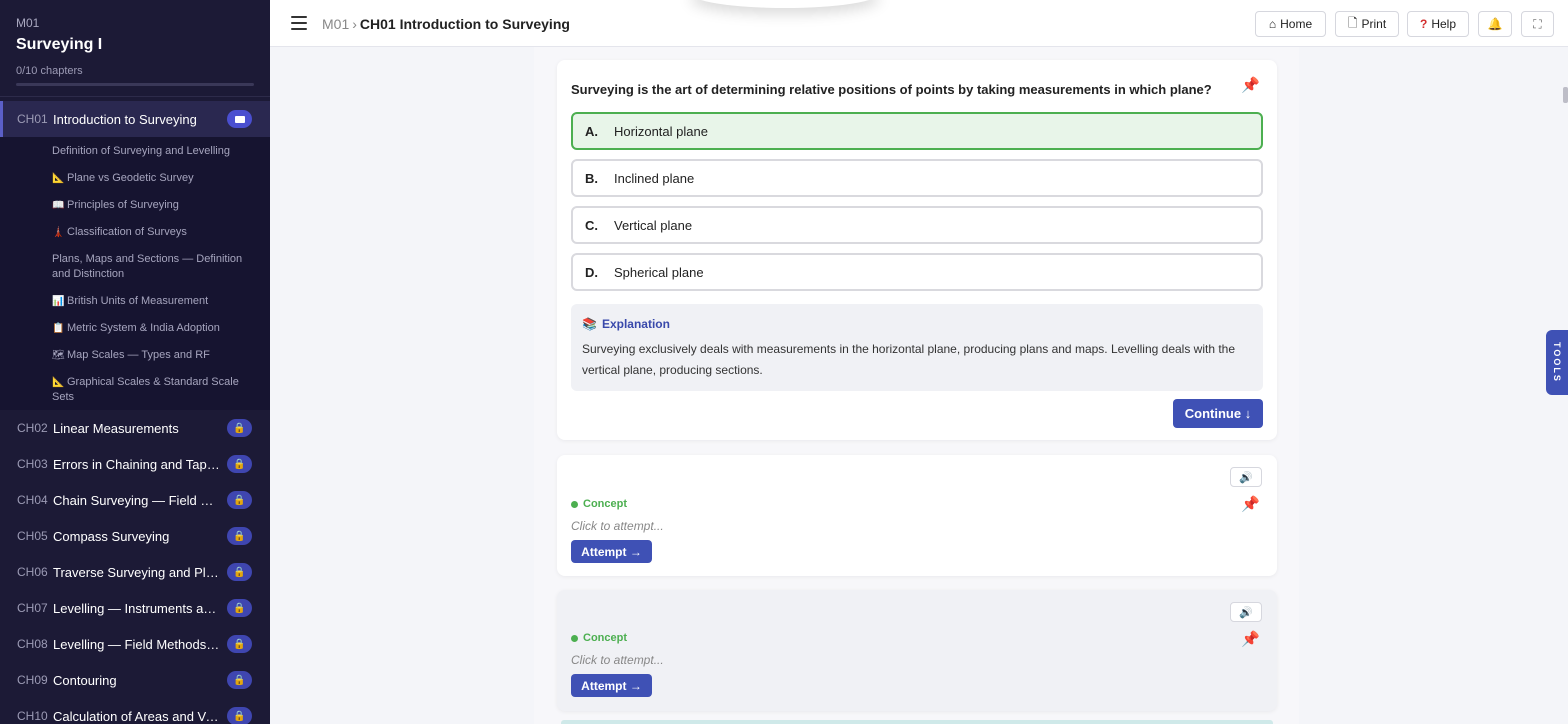 The image size is (1568, 724). What do you see at coordinates (917, 178) in the screenshot?
I see `option-b: B. Inclined plane` at bounding box center [917, 178].